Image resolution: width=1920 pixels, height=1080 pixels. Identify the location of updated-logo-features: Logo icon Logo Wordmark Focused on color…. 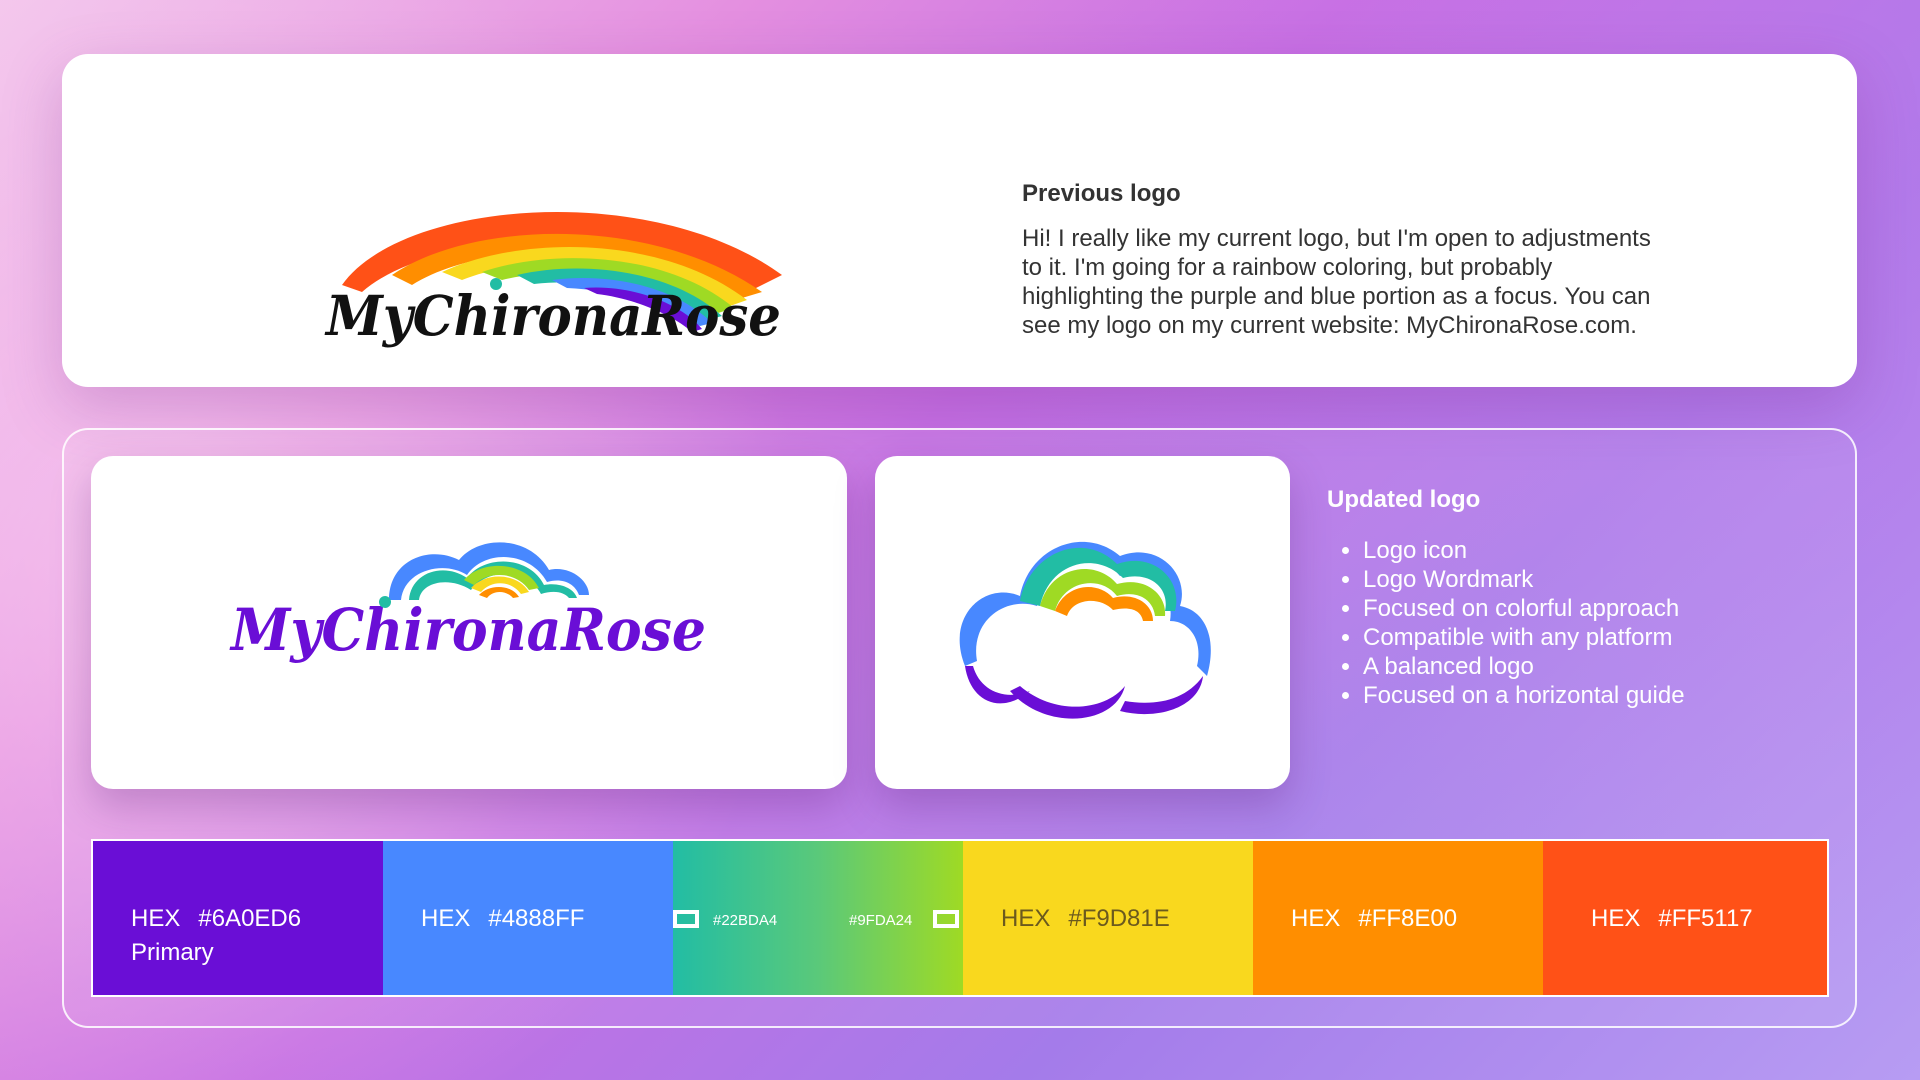
(1506, 623).